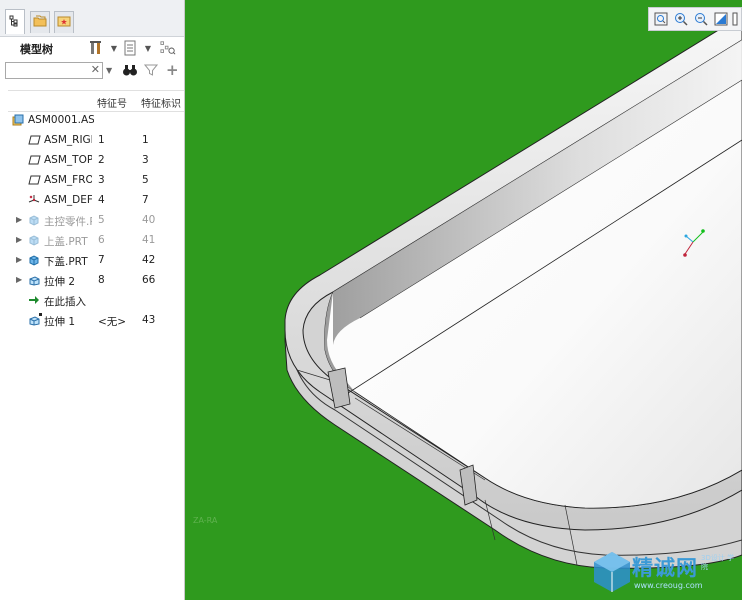 Image resolution: width=742 pixels, height=600 pixels. Describe the element at coordinates (96, 260) in the screenshot. I see `tree-row: ▶ 下盖.PRT 7 42` at that location.